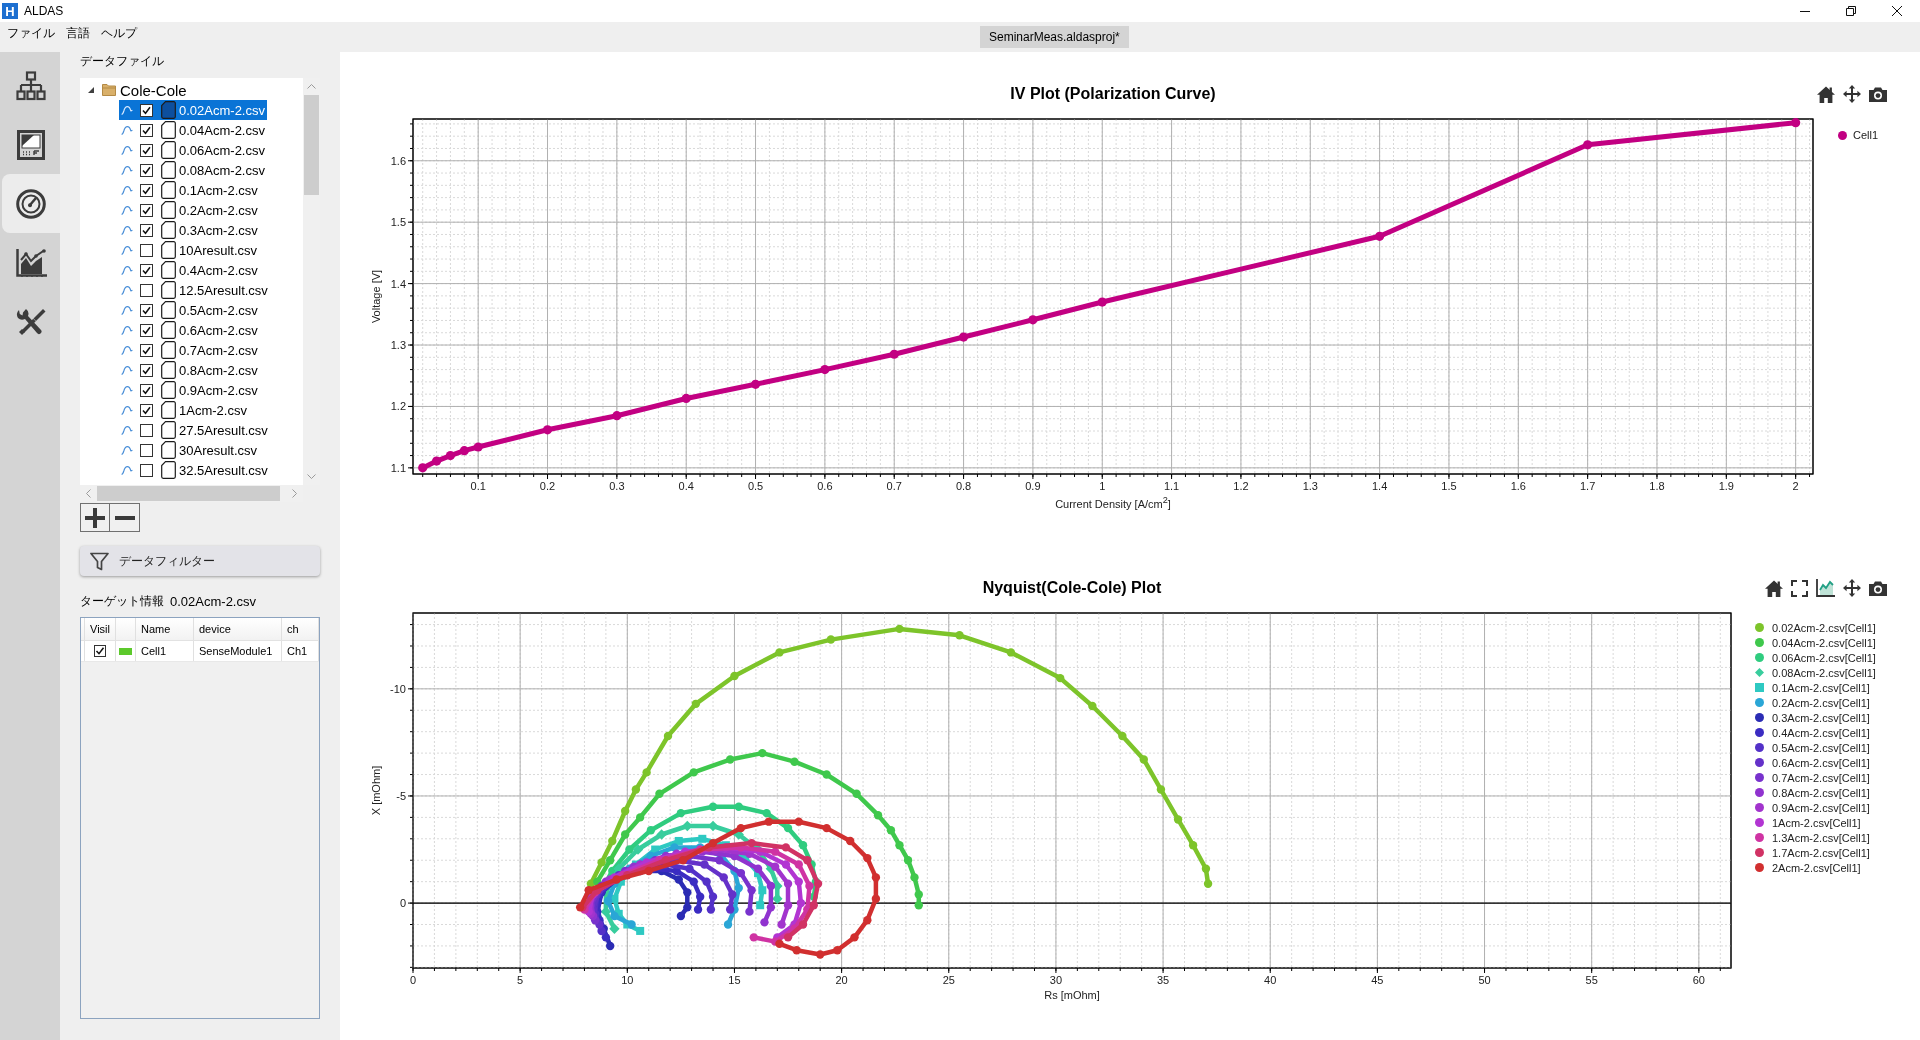  I want to click on tick-label: 25, so click(948, 980).